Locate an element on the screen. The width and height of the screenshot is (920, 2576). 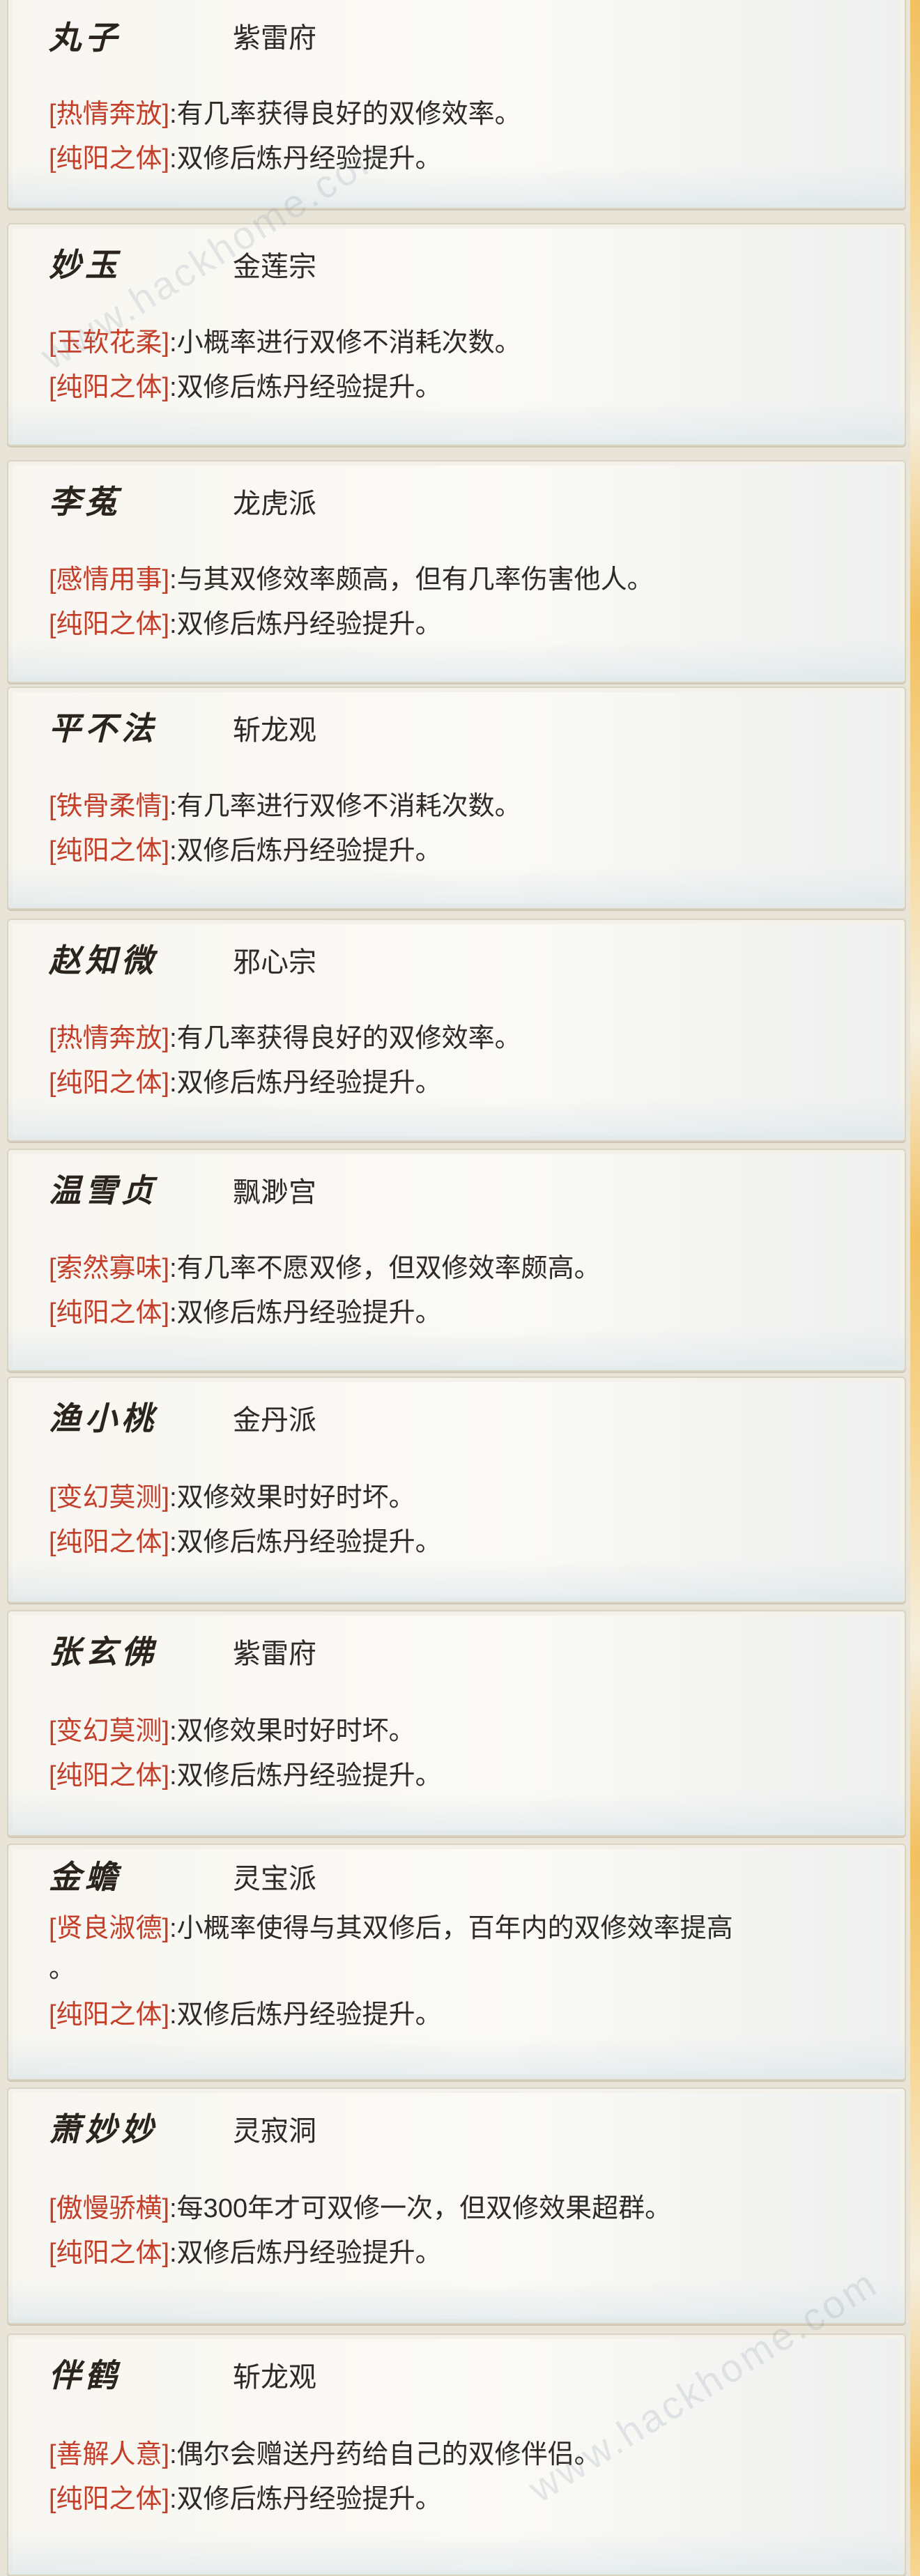
companion-name: 伴鹤 is located at coordinates (85, 2375).